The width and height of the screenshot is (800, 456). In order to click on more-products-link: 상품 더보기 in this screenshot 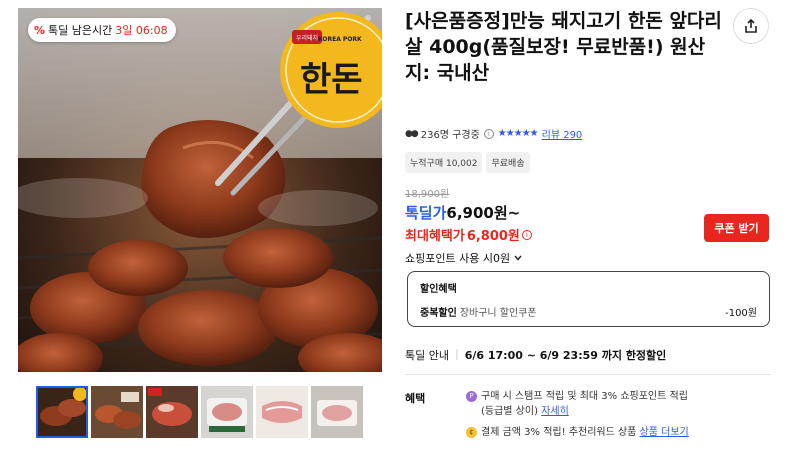, I will do `click(664, 432)`.